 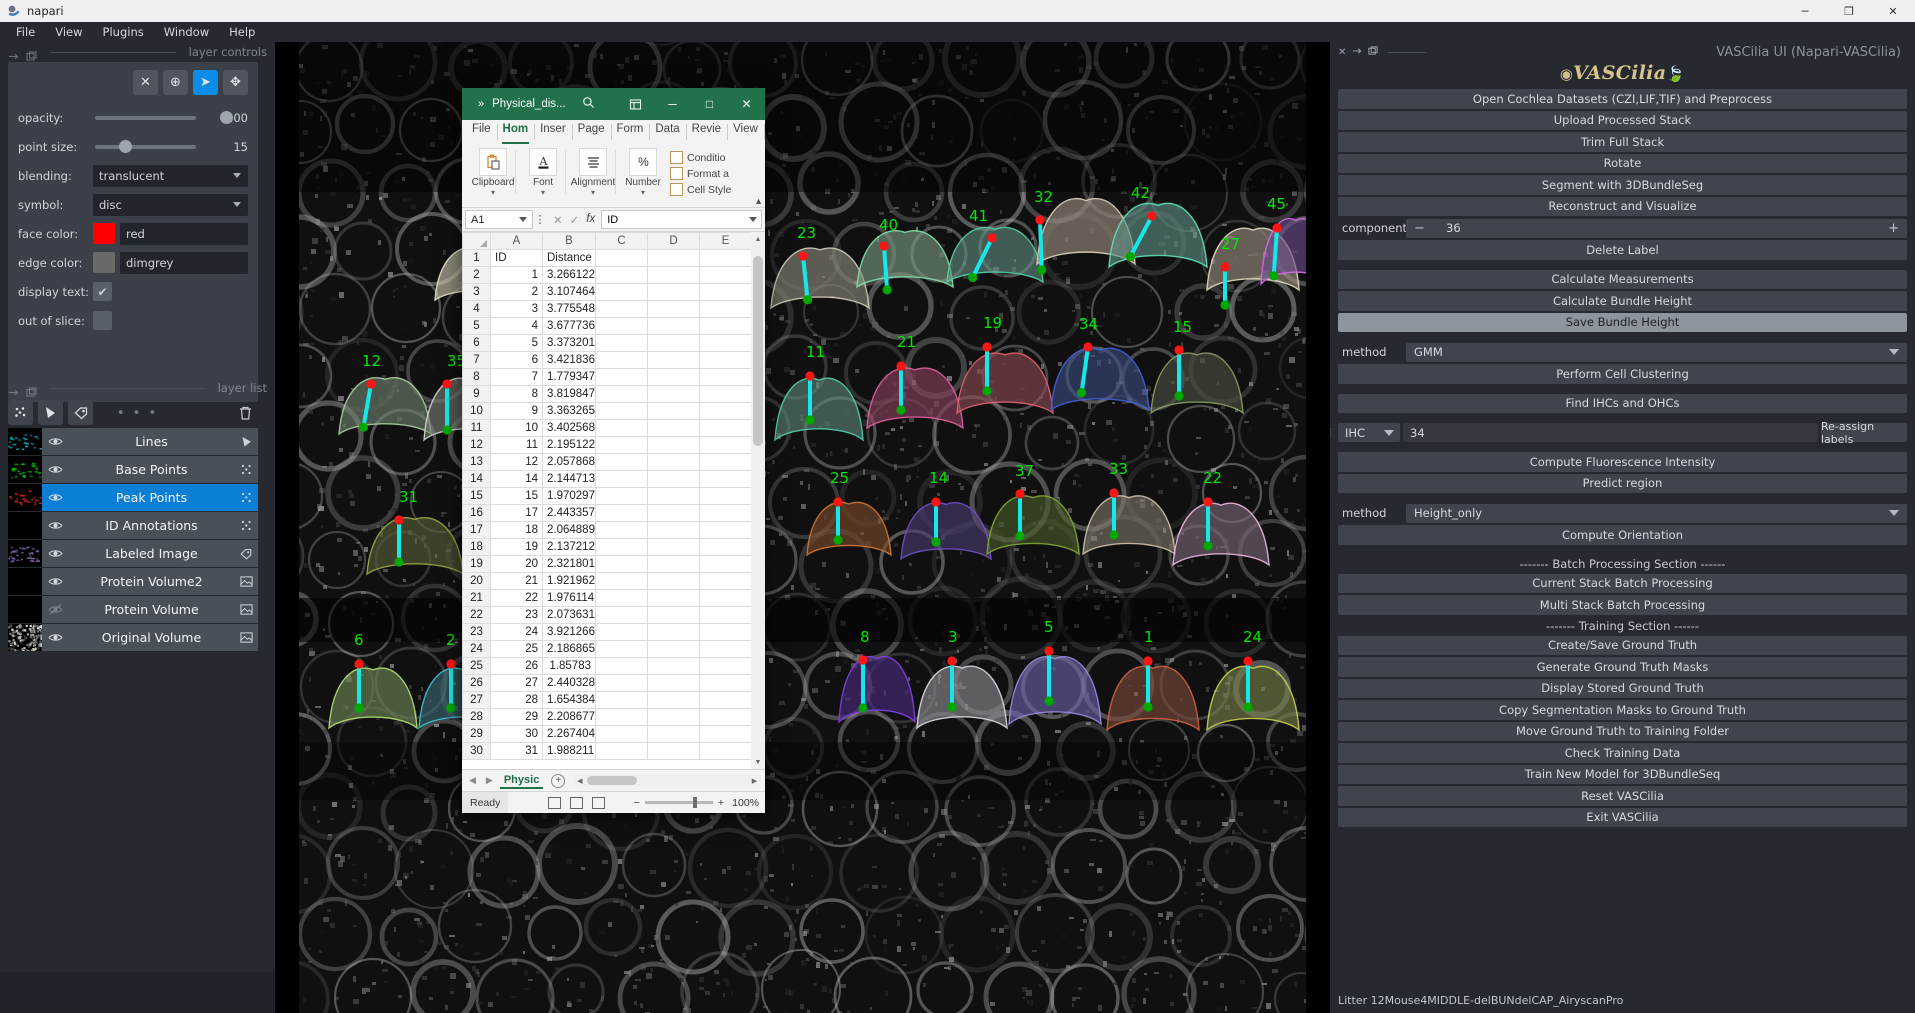 I want to click on cell-b: 3.421836, so click(x=569, y=360).